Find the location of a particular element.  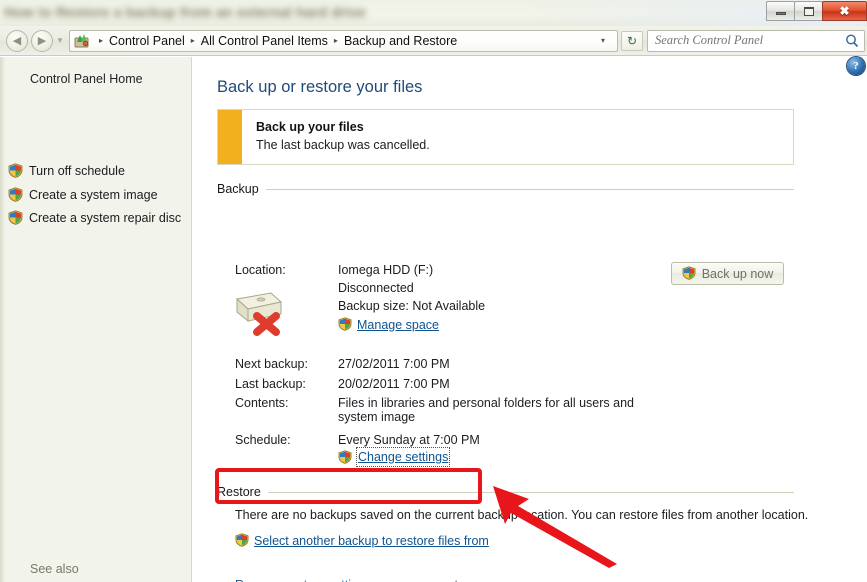

manage-space-link: Manage space is located at coordinates (388, 324).